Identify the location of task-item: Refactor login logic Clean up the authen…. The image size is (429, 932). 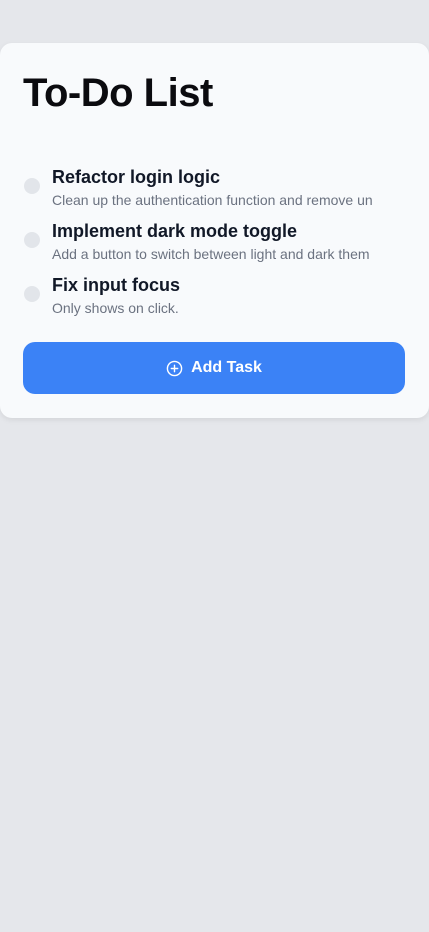
(218, 192).